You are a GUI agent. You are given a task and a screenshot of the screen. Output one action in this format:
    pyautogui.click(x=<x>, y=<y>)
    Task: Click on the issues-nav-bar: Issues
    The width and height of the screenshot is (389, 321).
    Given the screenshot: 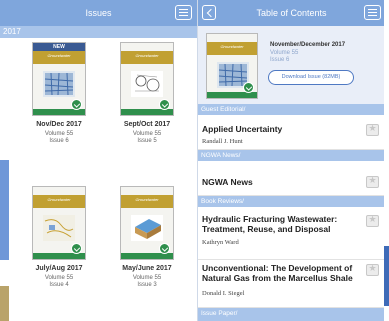 What is the action you would take?
    pyautogui.click(x=98, y=13)
    